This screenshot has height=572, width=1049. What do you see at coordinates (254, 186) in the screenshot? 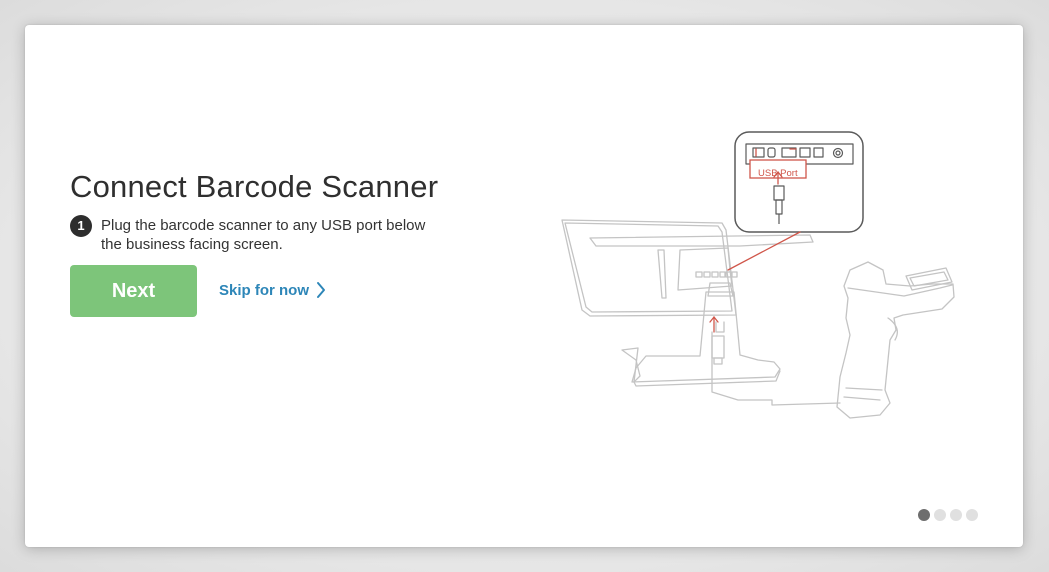
I see `page-title: Connect Barcode Scanner` at bounding box center [254, 186].